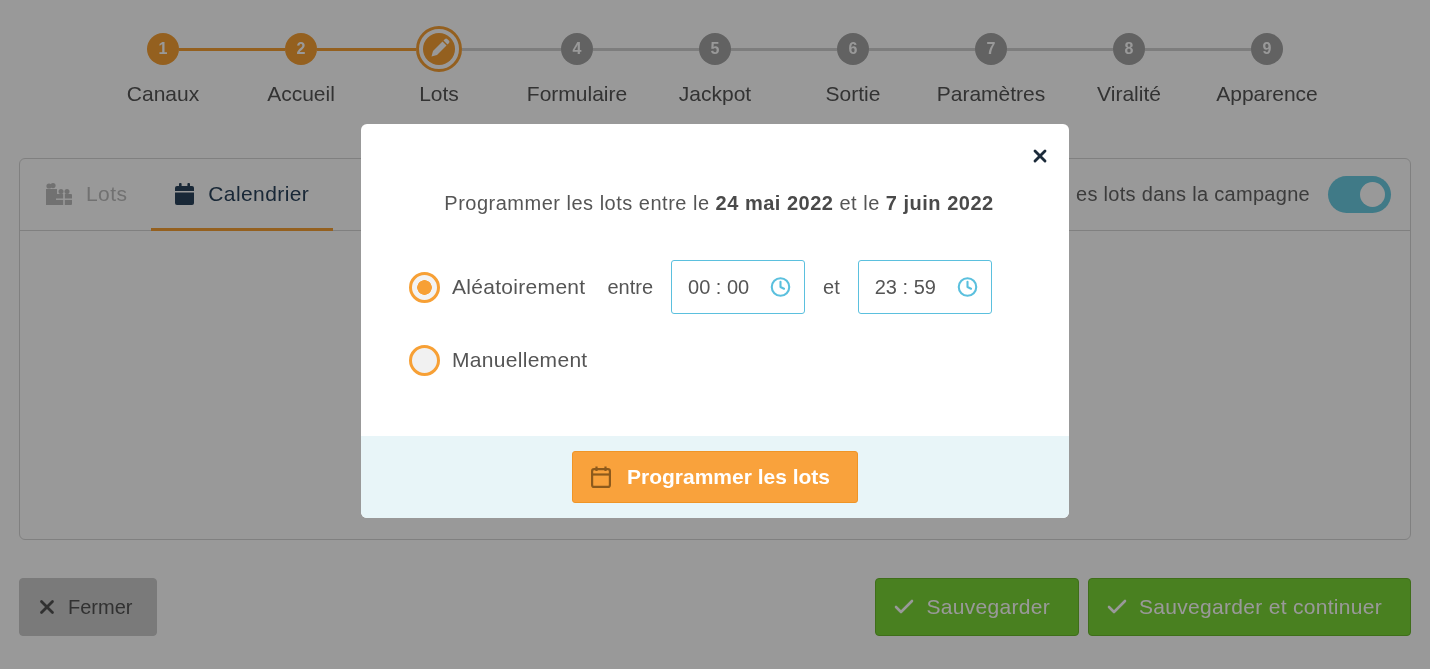  What do you see at coordinates (88, 607) in the screenshot?
I see `close-button: Fermer` at bounding box center [88, 607].